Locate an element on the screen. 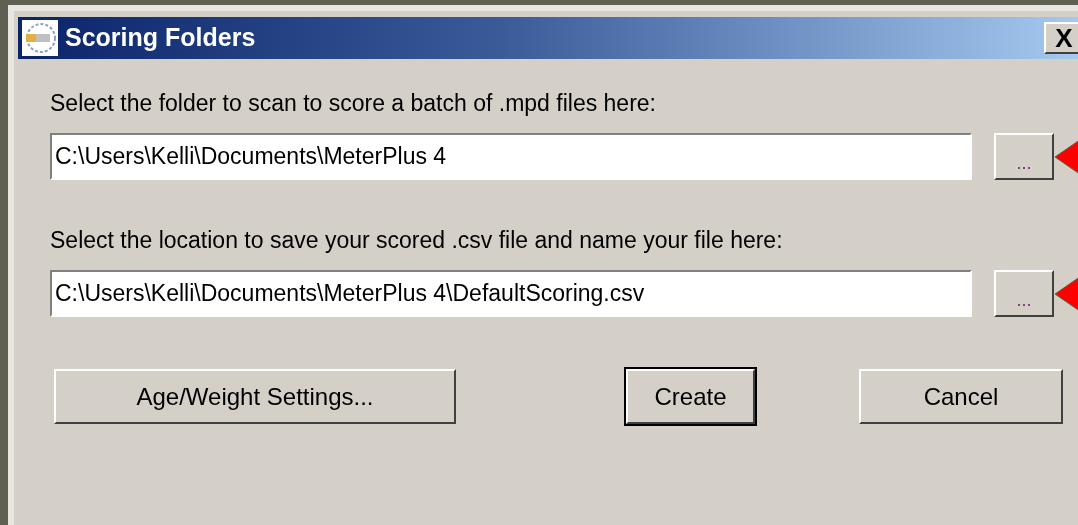 Image resolution: width=1078 pixels, height=525 pixels. dialog-button: Cancel is located at coordinates (961, 396).